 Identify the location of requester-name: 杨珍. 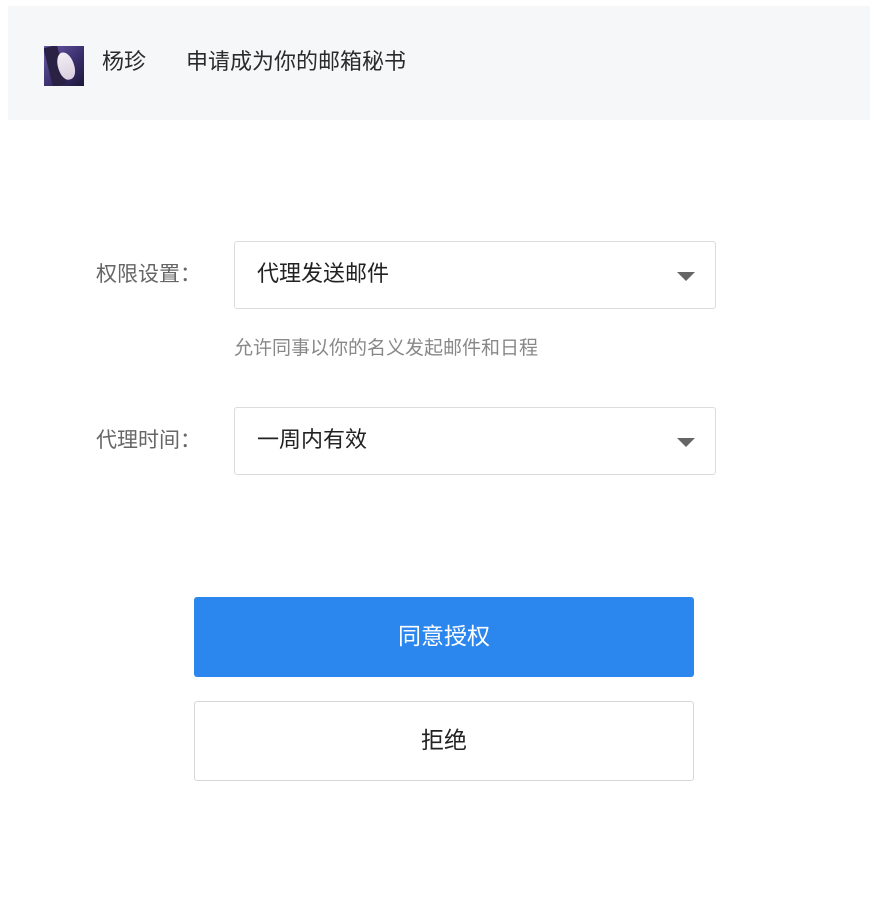
(124, 62).